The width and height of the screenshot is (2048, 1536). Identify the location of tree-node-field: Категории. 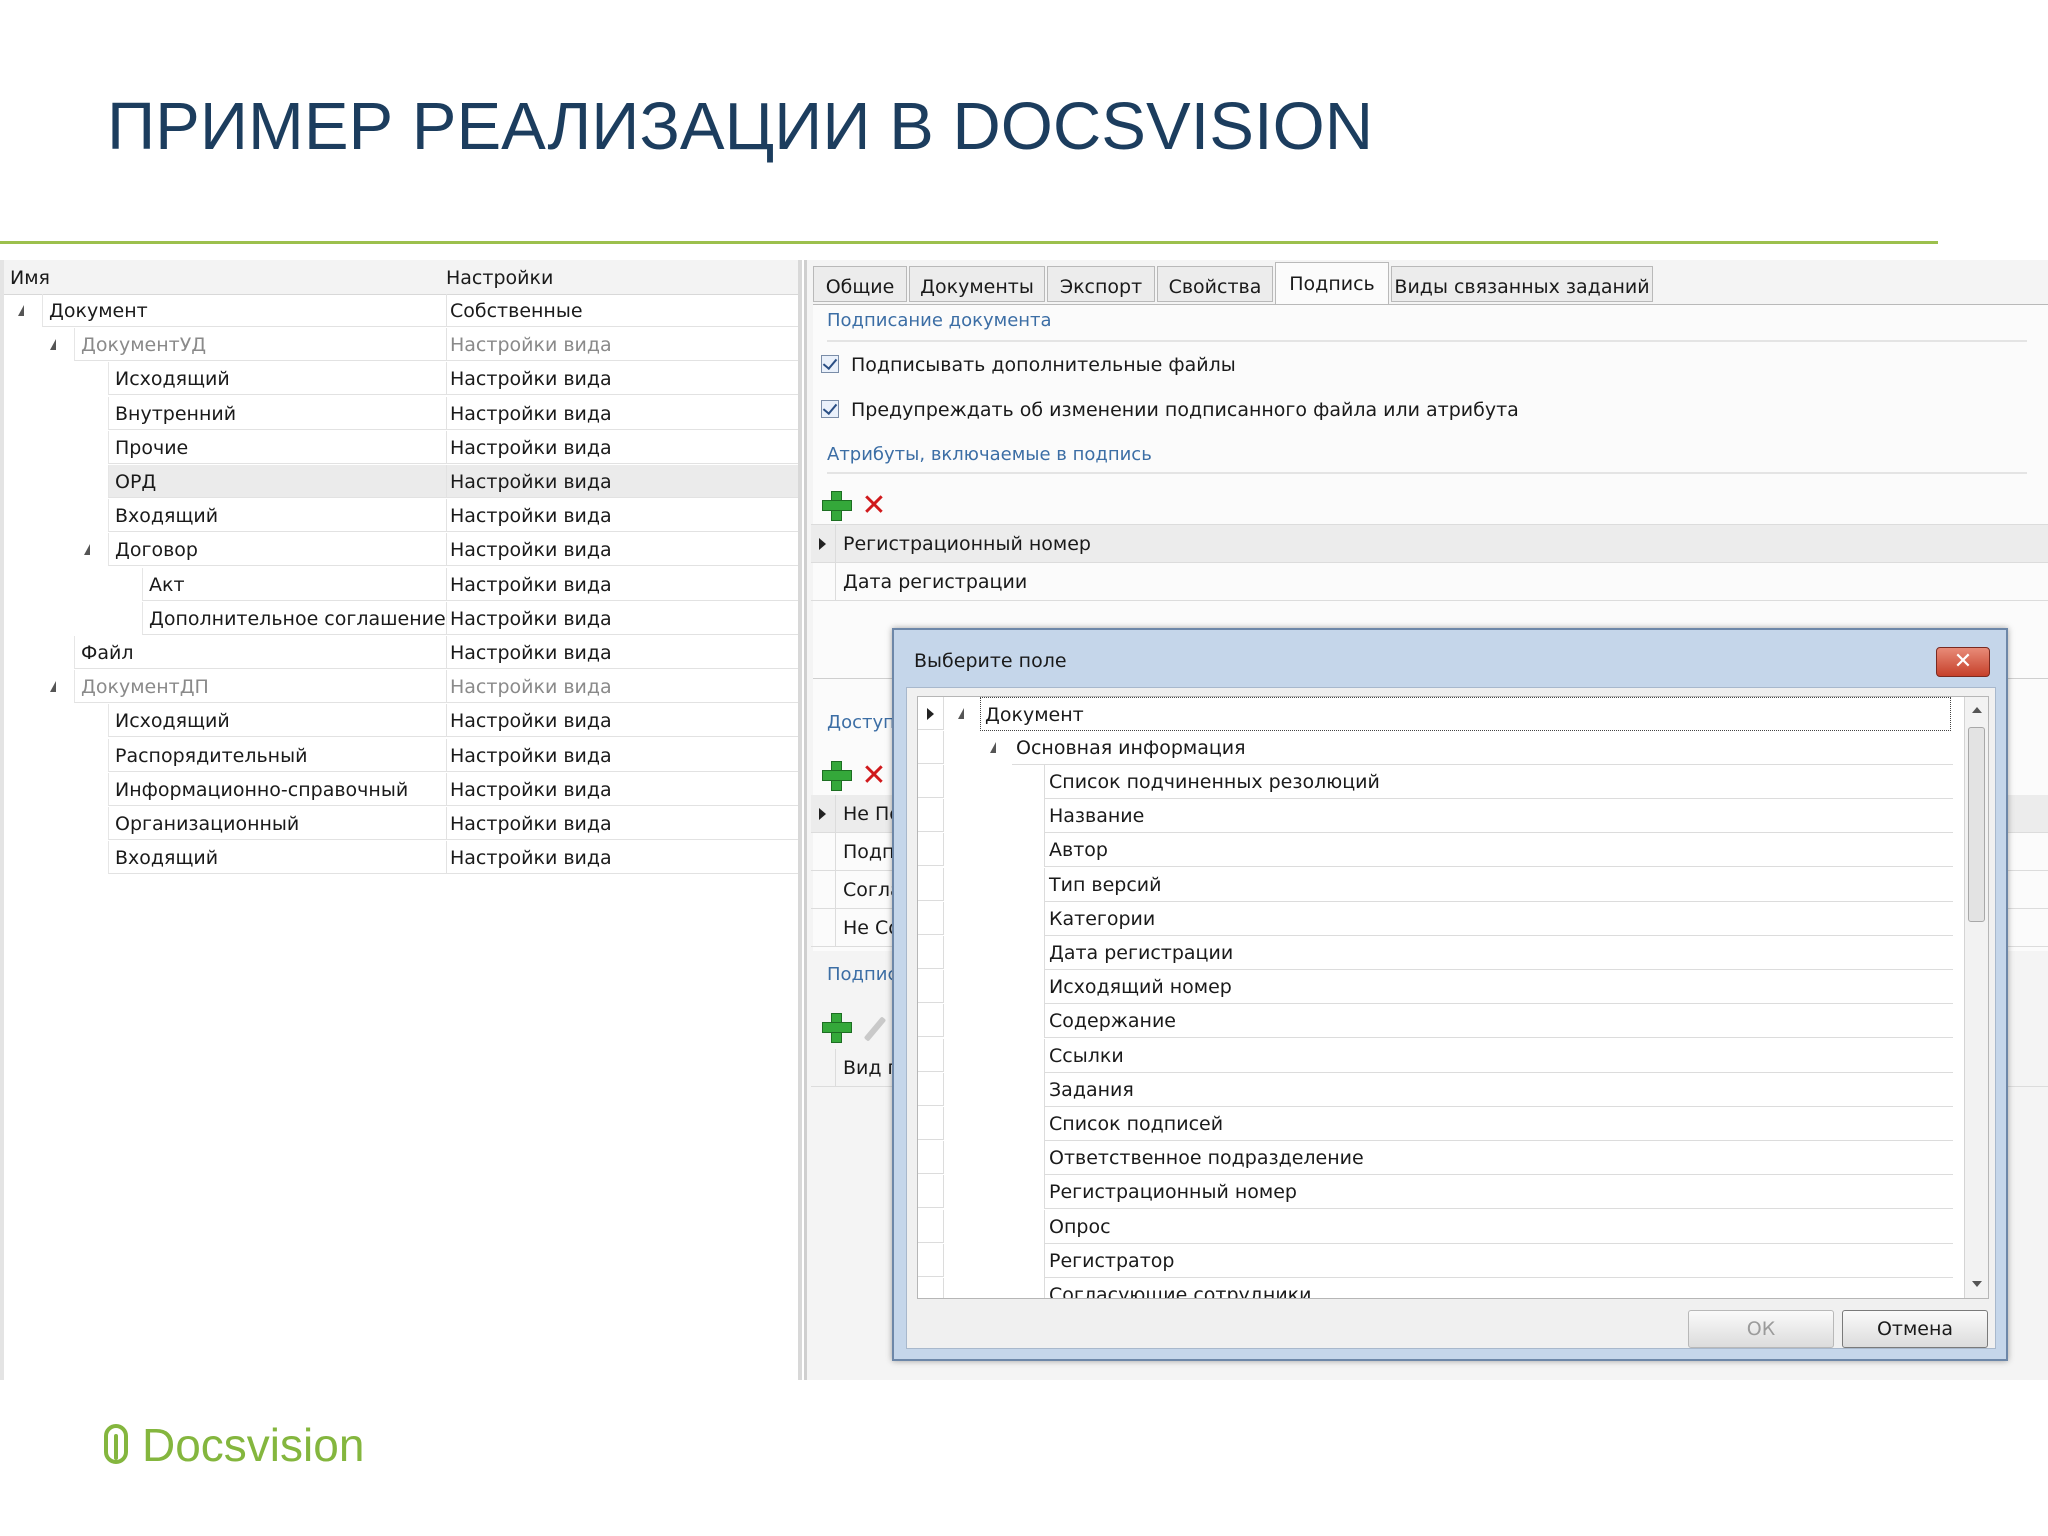
(1435, 918).